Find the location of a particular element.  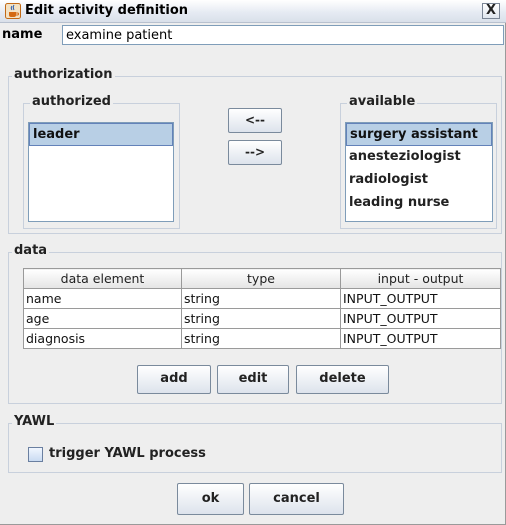

trigger-yawl-label: trigger YAWL process is located at coordinates (127, 453).